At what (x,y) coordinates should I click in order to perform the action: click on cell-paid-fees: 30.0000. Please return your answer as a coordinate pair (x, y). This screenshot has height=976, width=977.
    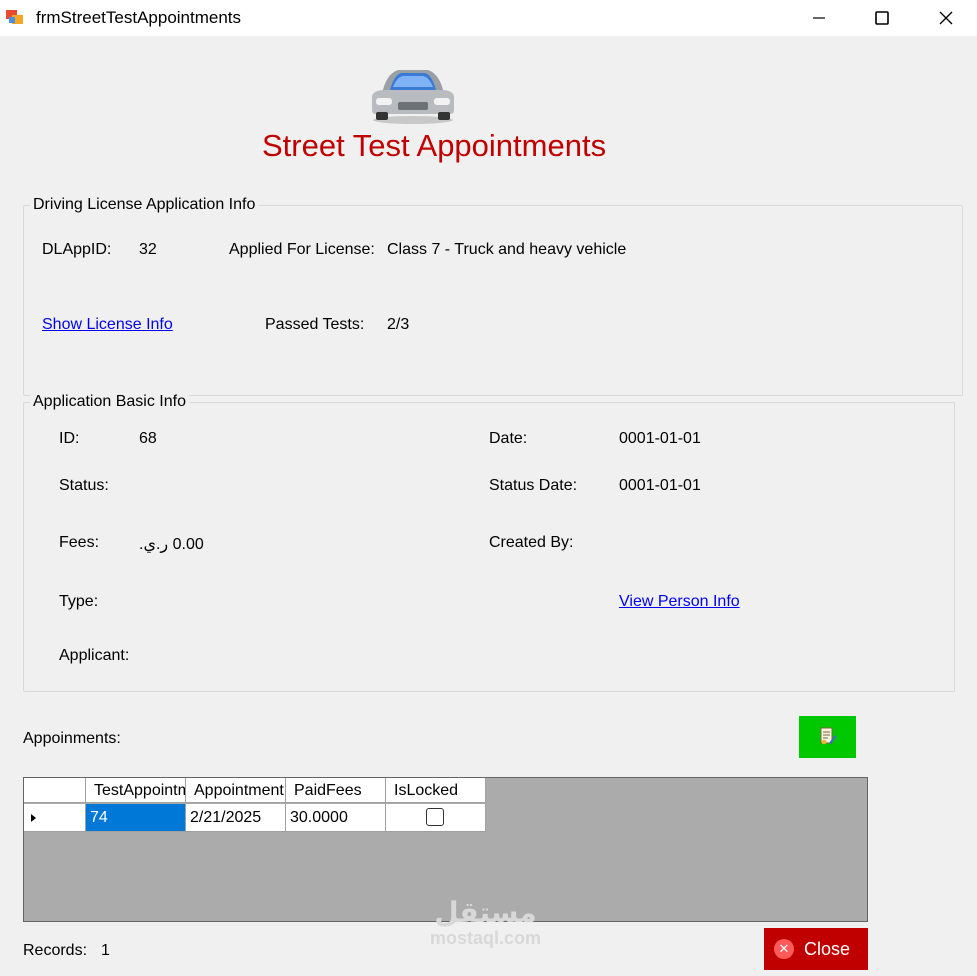
    Looking at the image, I should click on (336, 818).